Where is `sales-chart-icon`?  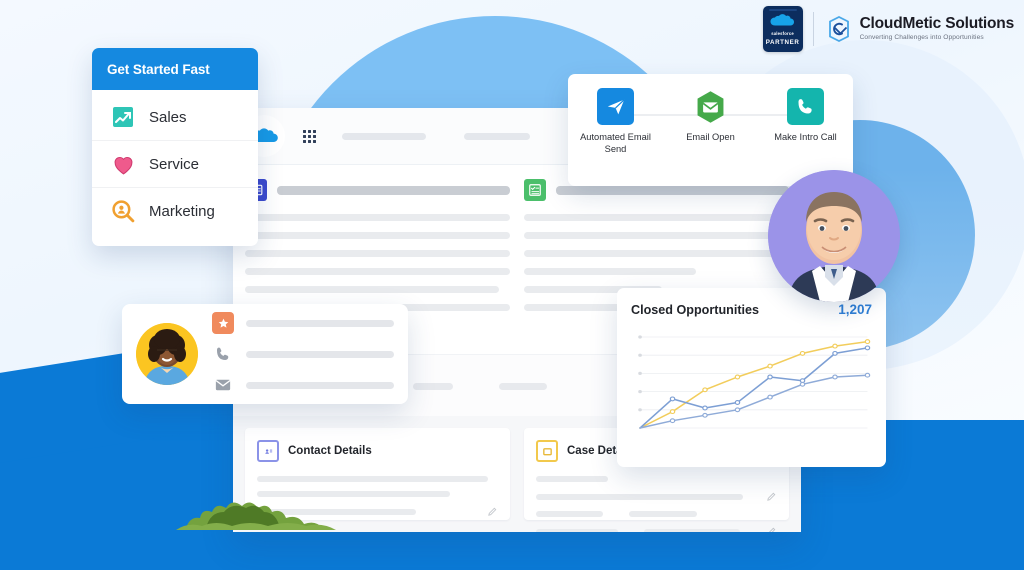
sales-chart-icon is located at coordinates (123, 117).